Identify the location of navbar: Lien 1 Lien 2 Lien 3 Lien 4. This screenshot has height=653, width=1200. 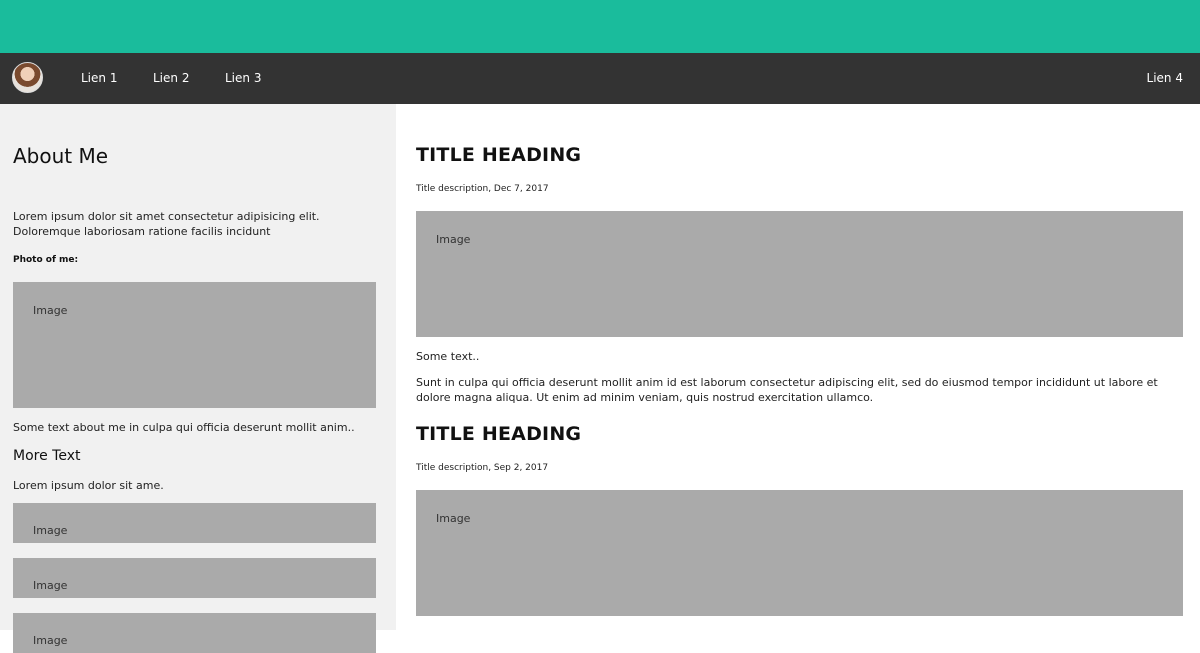
(600, 78).